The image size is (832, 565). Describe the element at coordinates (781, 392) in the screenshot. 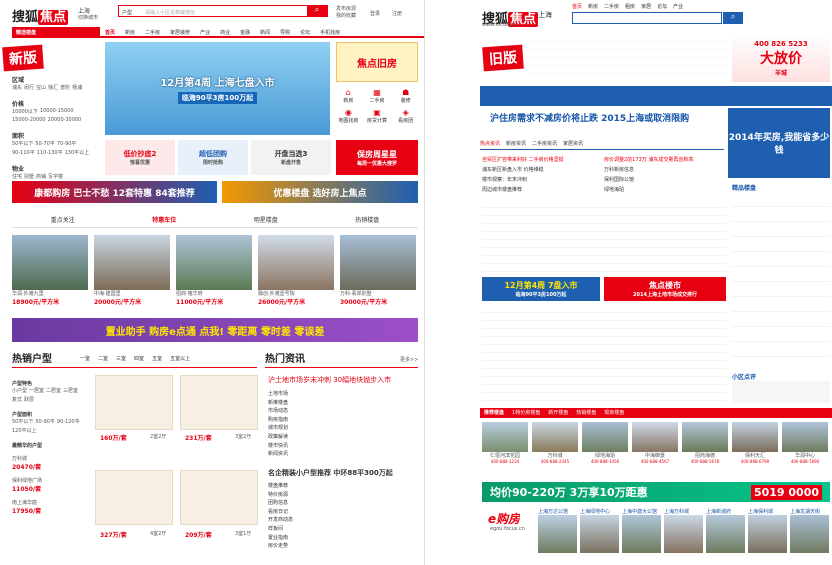

I see `old-review-box` at that location.